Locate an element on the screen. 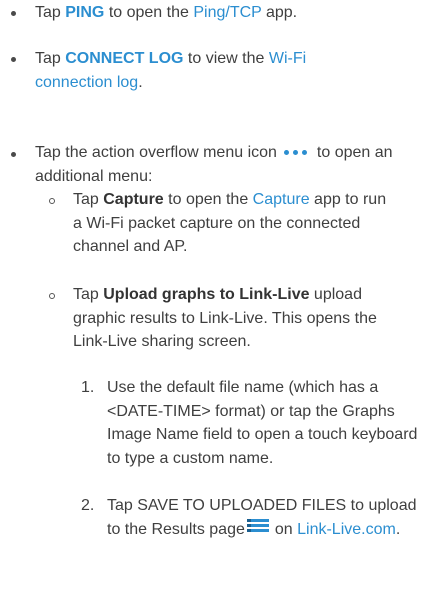 The width and height of the screenshot is (432, 591). results-list-icon is located at coordinates (257, 527).